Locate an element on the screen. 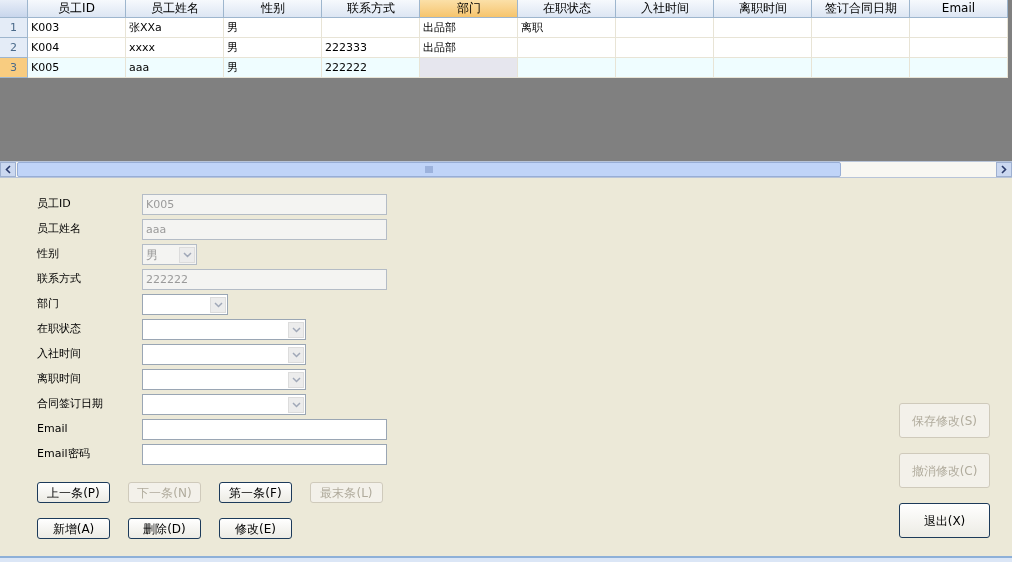 Image resolution: width=1012 pixels, height=562 pixels. field-label: 在职状态 is located at coordinates (59, 329).